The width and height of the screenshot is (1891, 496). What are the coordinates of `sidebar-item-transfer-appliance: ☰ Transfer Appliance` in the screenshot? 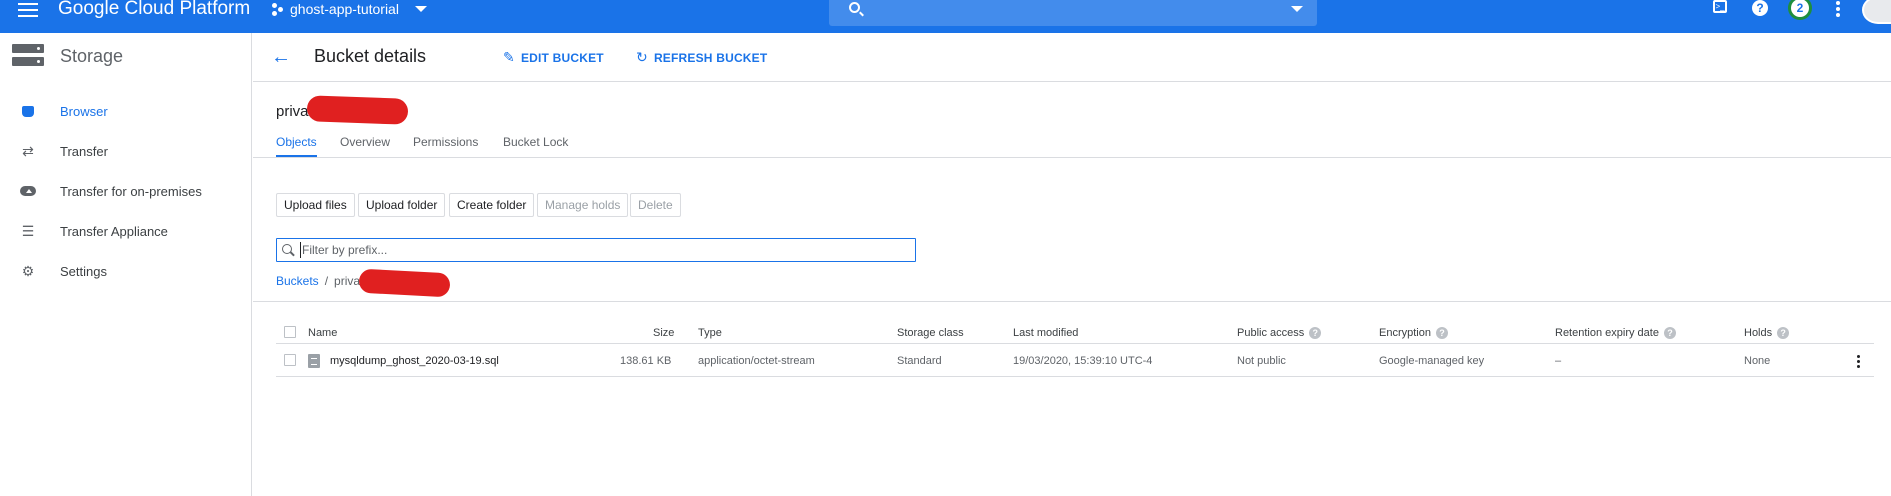 It's located at (126, 231).